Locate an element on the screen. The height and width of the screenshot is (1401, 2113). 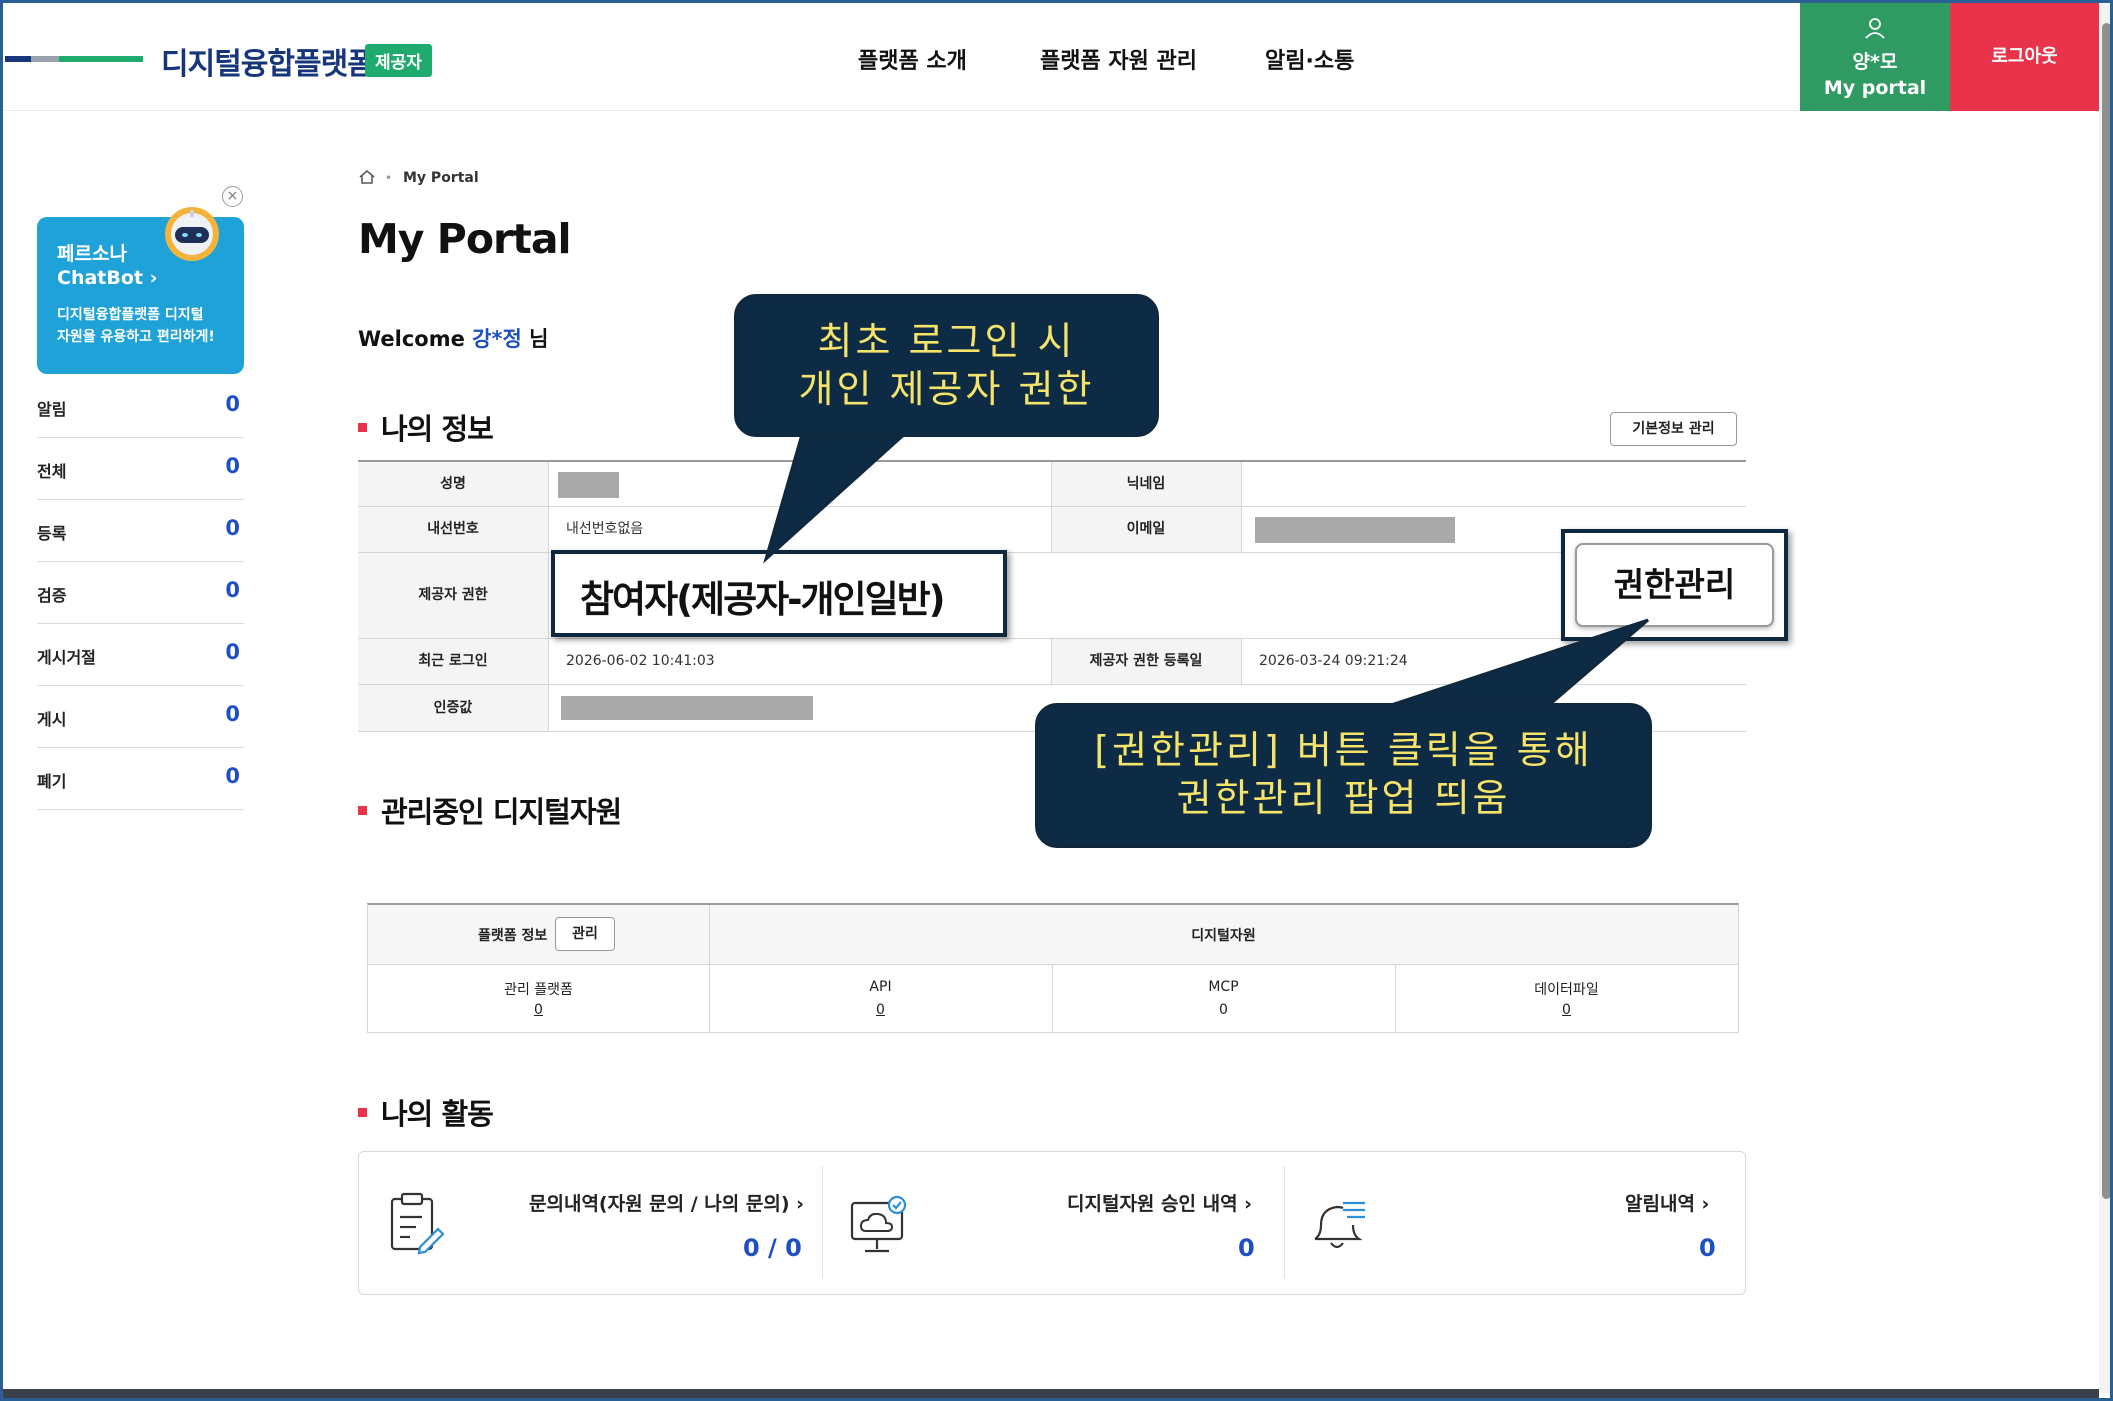
section-title-text: 관리중인 디지털자원 is located at coordinates (501, 812).